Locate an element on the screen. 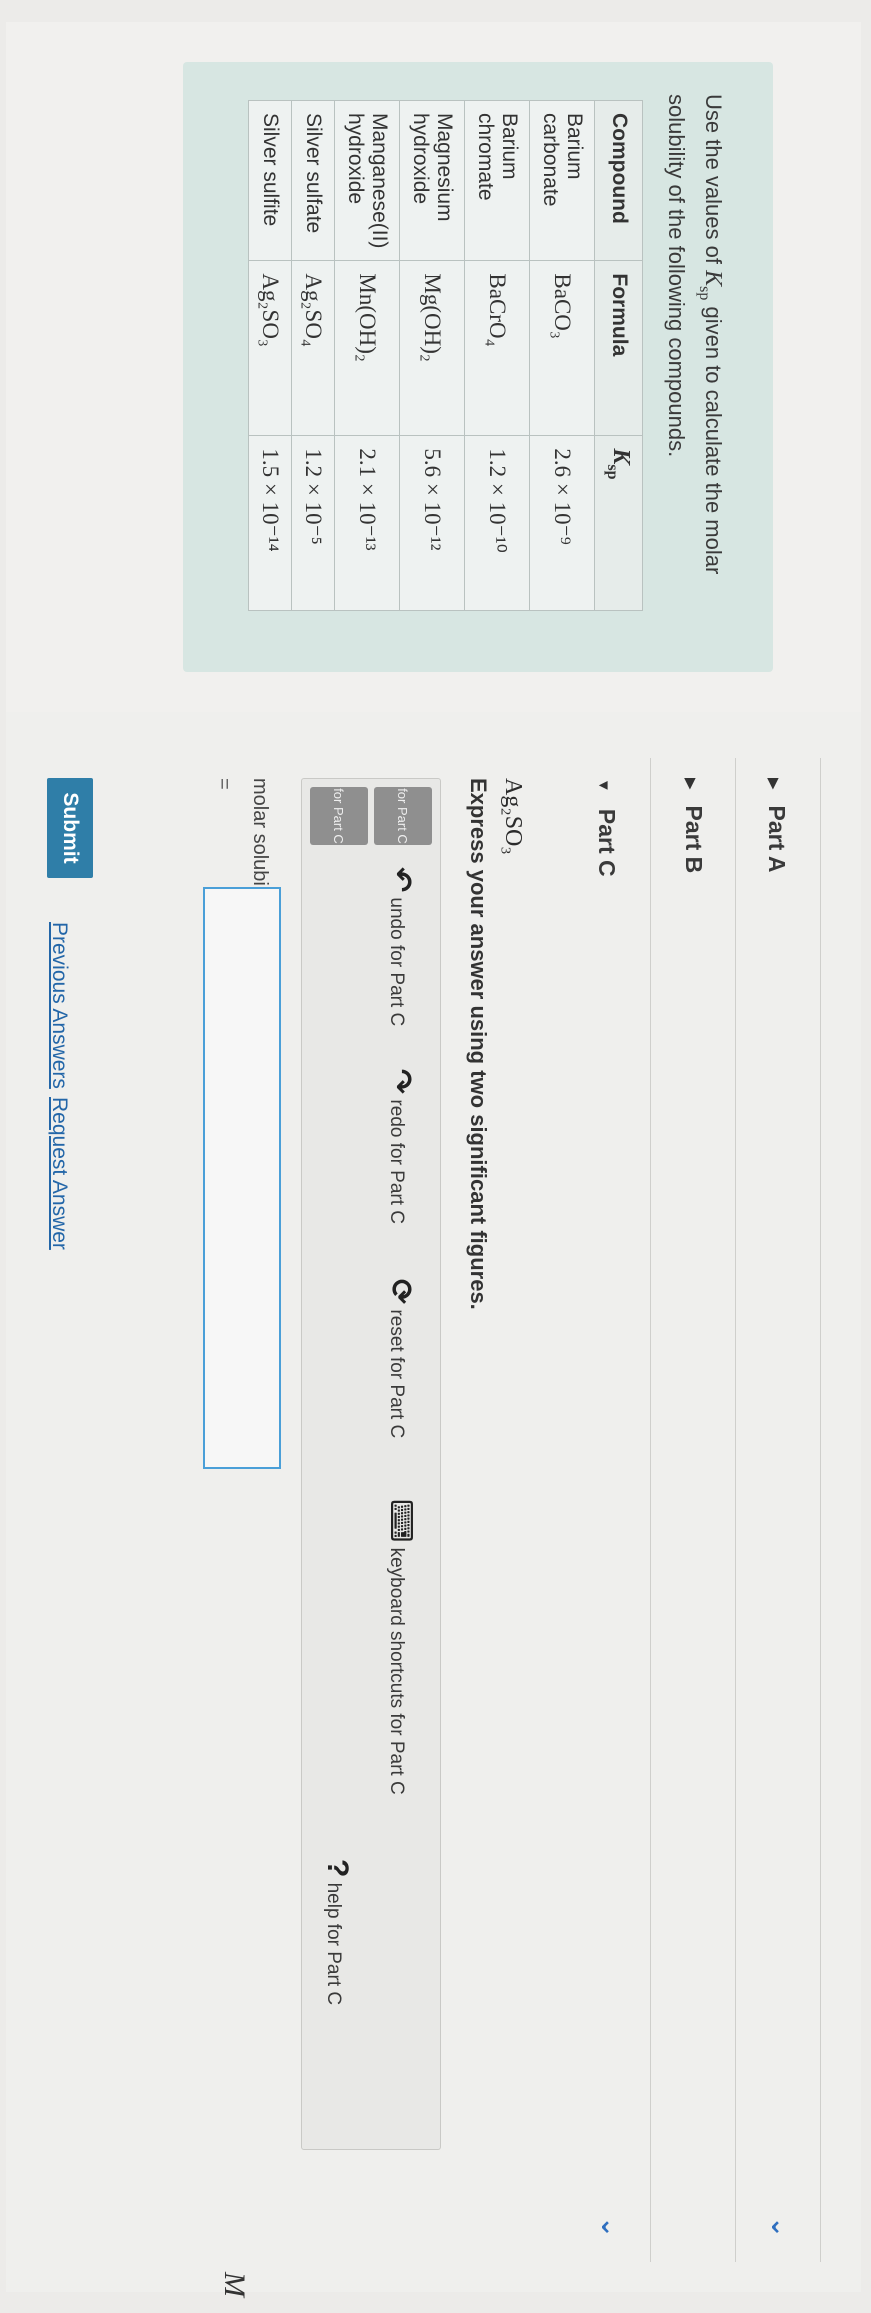  part-a-section: ▶ Part A ⌄ is located at coordinates (785, 1510).